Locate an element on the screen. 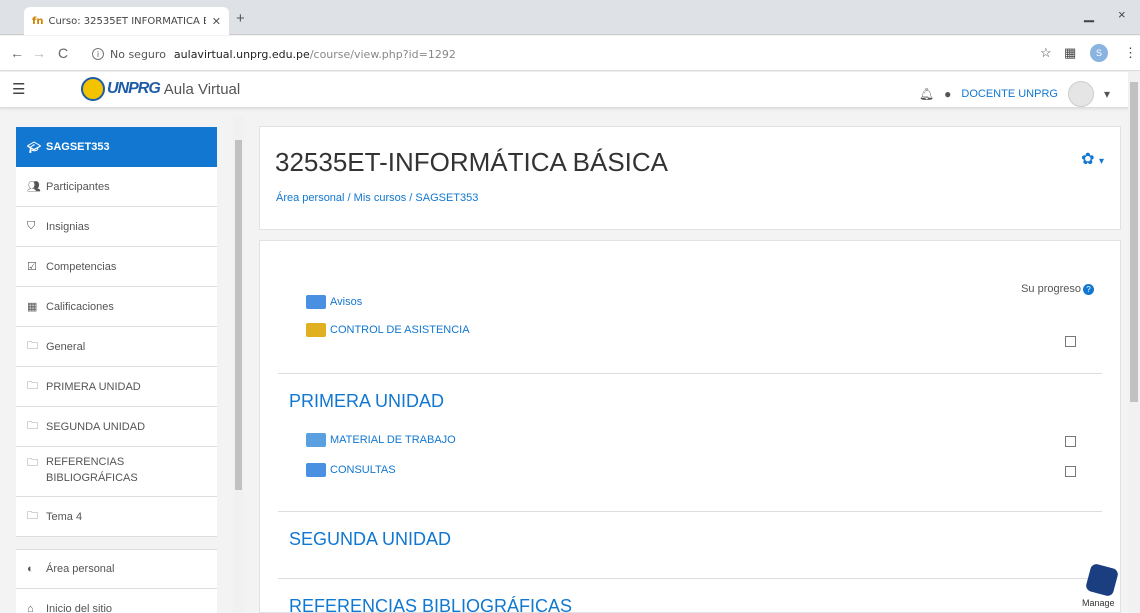  drawer-item-insignias: ⛉ Insignias is located at coordinates (116, 227).